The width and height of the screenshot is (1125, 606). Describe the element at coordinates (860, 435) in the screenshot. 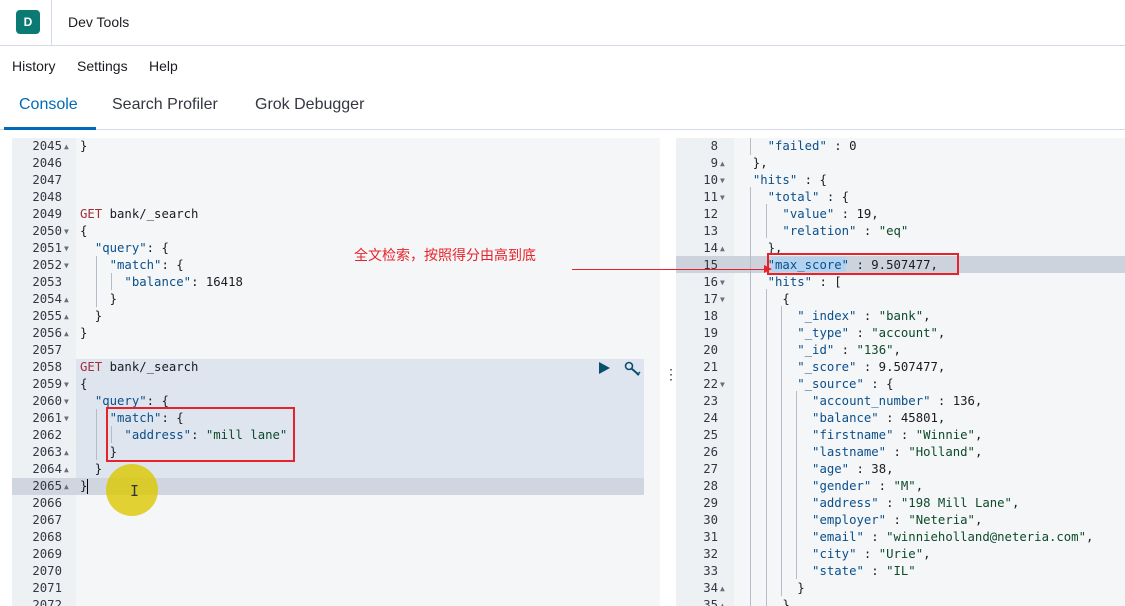

I see `response-code-line: "firstname" : "Winnie",` at that location.